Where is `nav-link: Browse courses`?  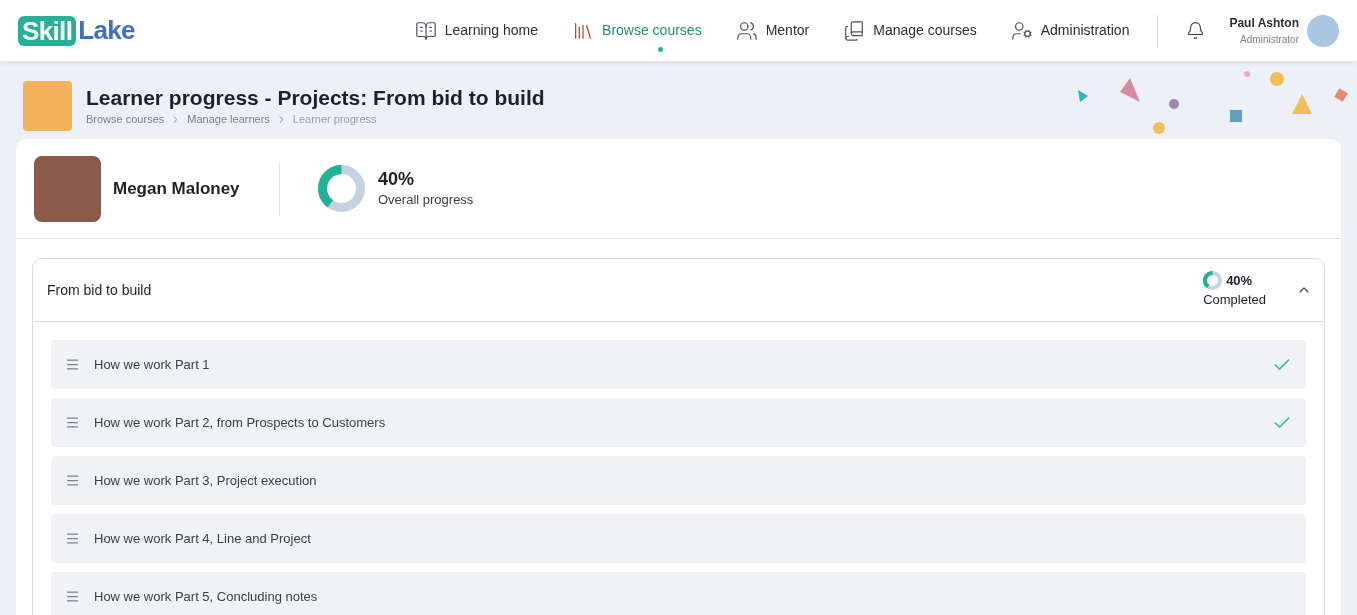
nav-link: Browse courses is located at coordinates (637, 30).